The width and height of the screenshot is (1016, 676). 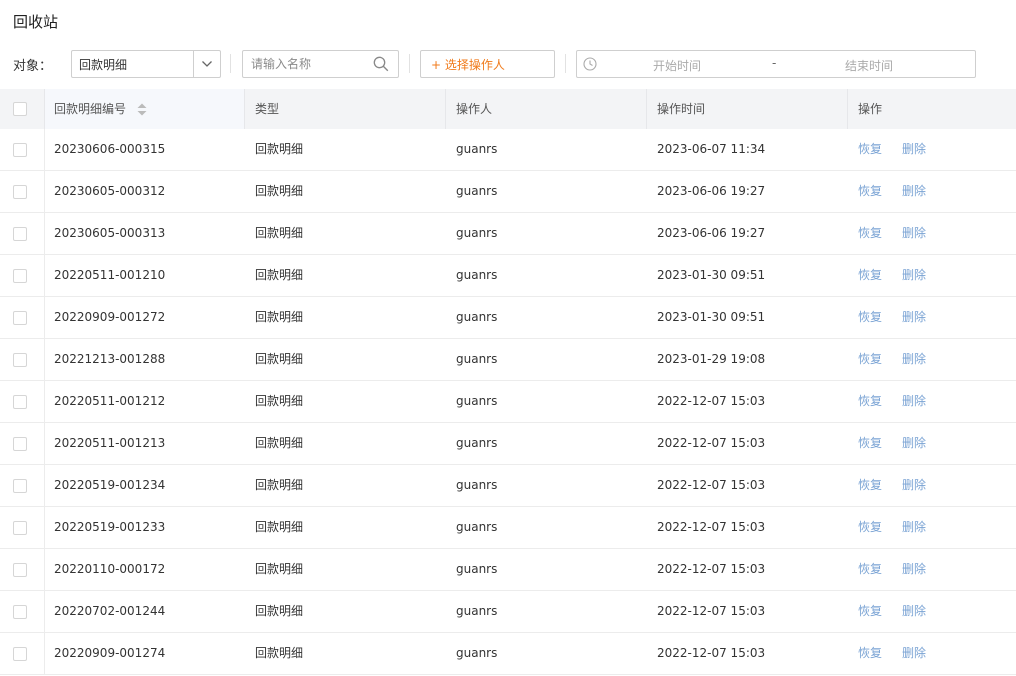 What do you see at coordinates (110, 275) in the screenshot?
I see `cell-id: 20220511-001210` at bounding box center [110, 275].